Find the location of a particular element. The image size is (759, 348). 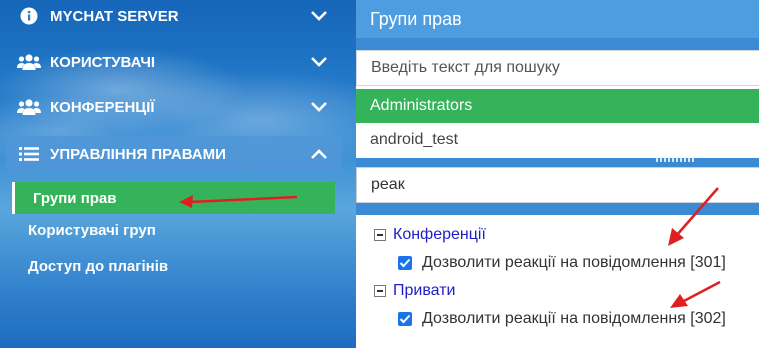

chevron-up-icon is located at coordinates (319, 154).